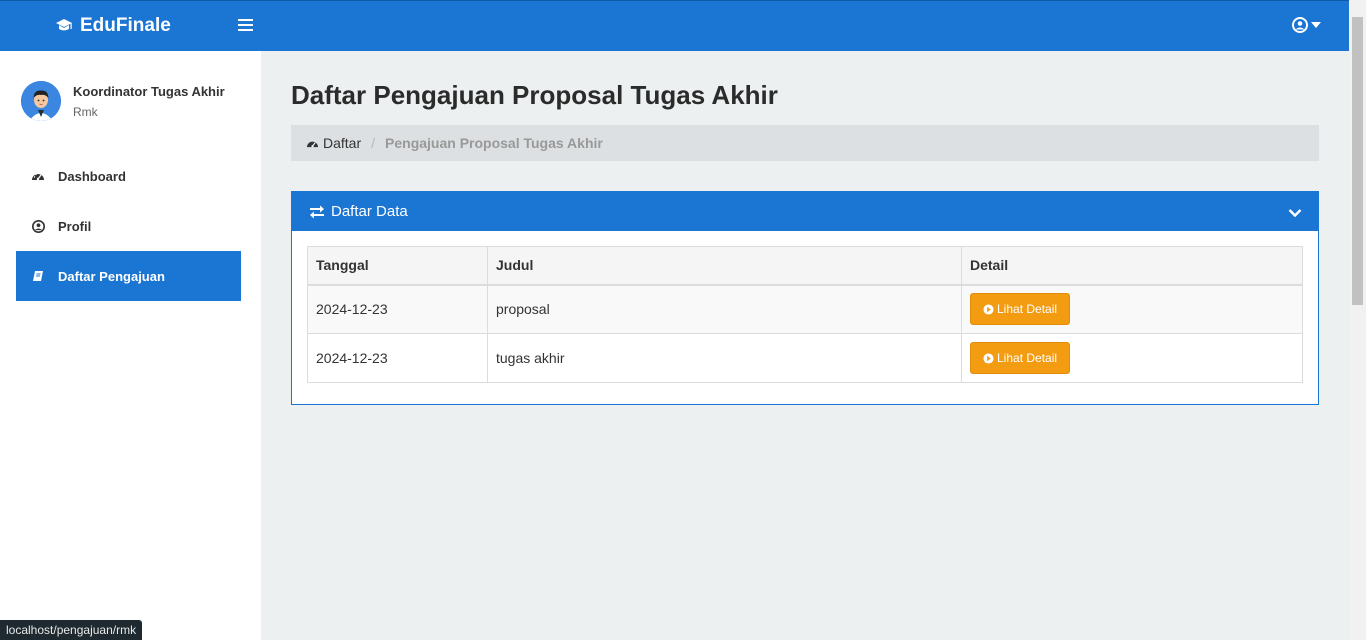  I want to click on column-header-detail: Detail, so click(1132, 266).